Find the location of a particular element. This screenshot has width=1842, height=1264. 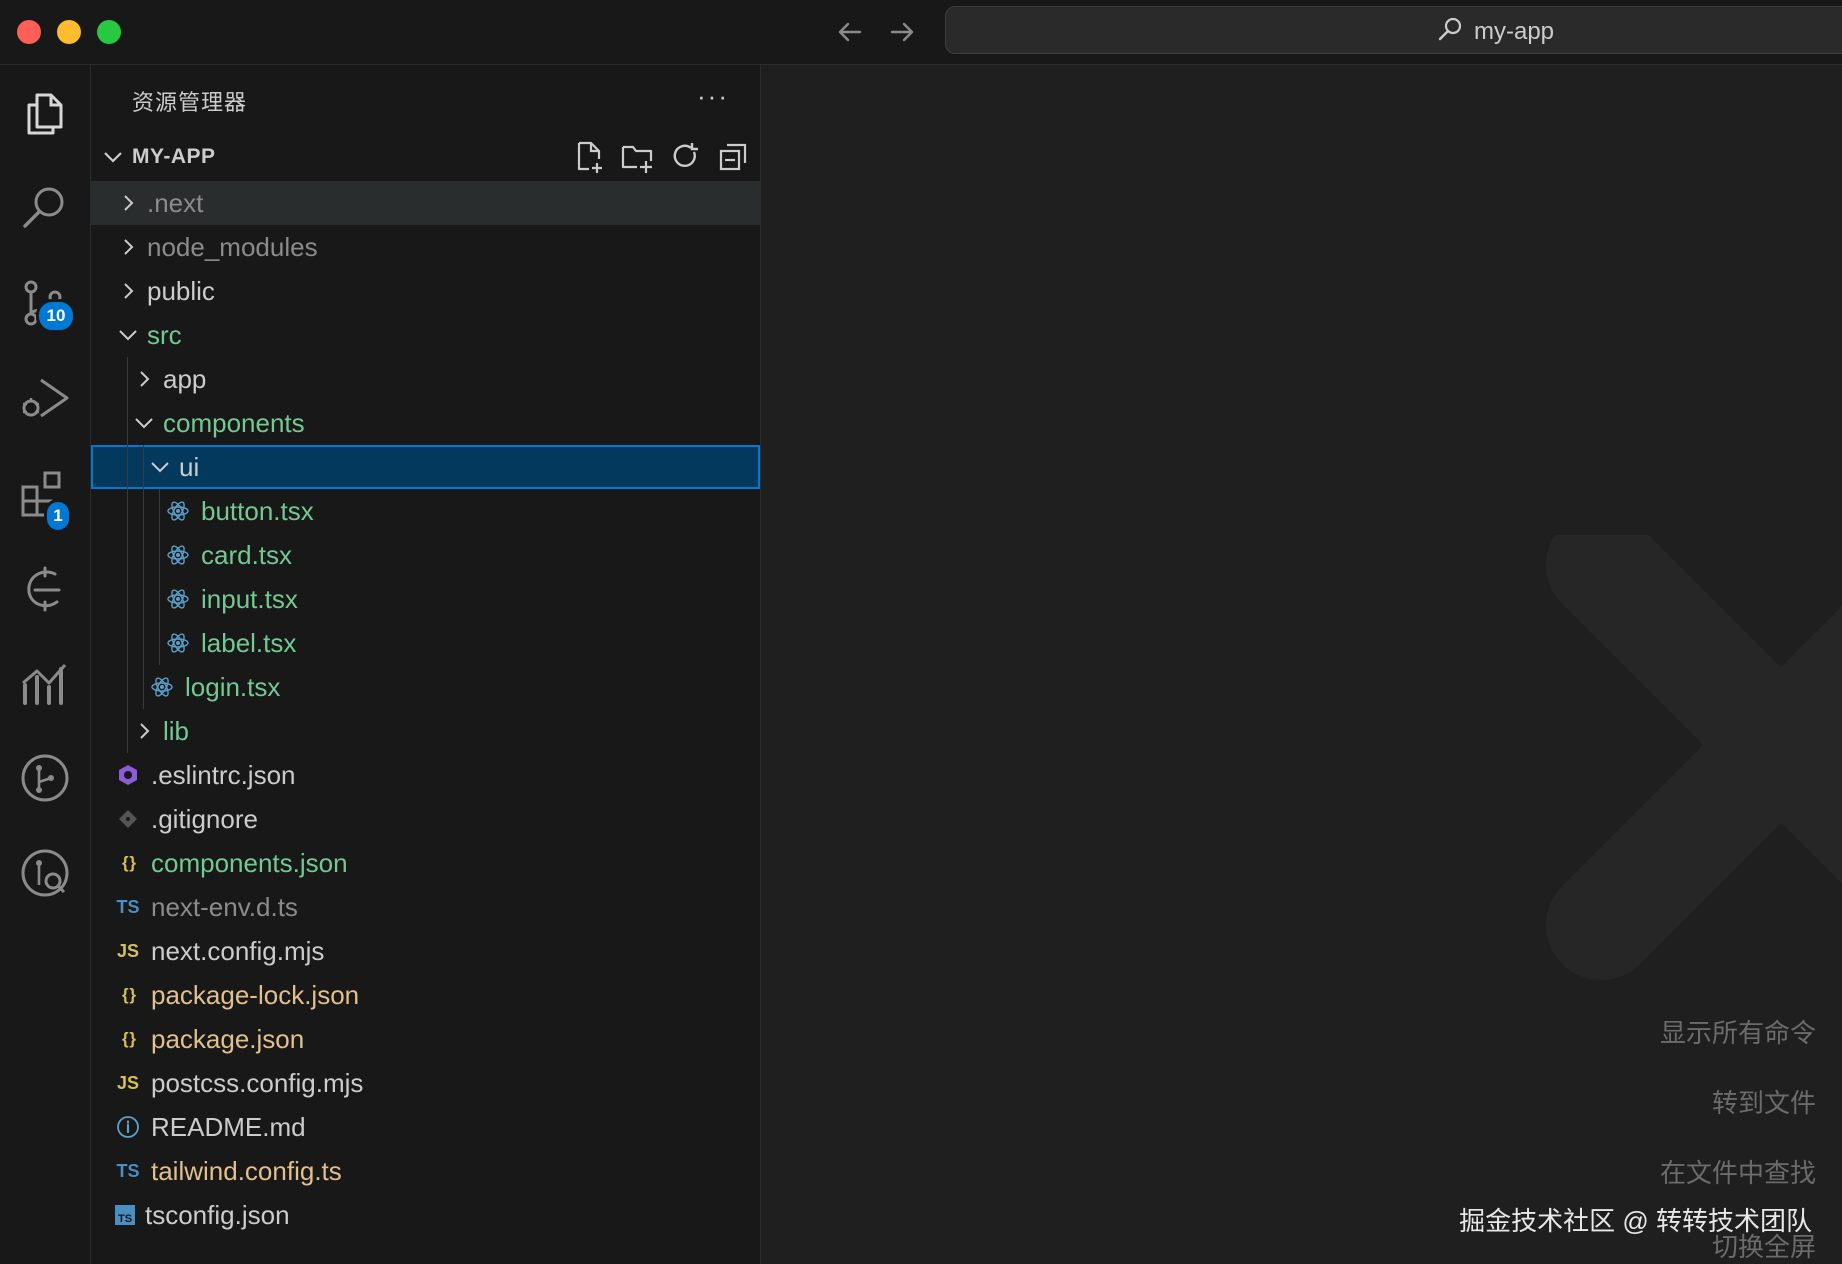

extensions-icon: 1 is located at coordinates (45, 499).